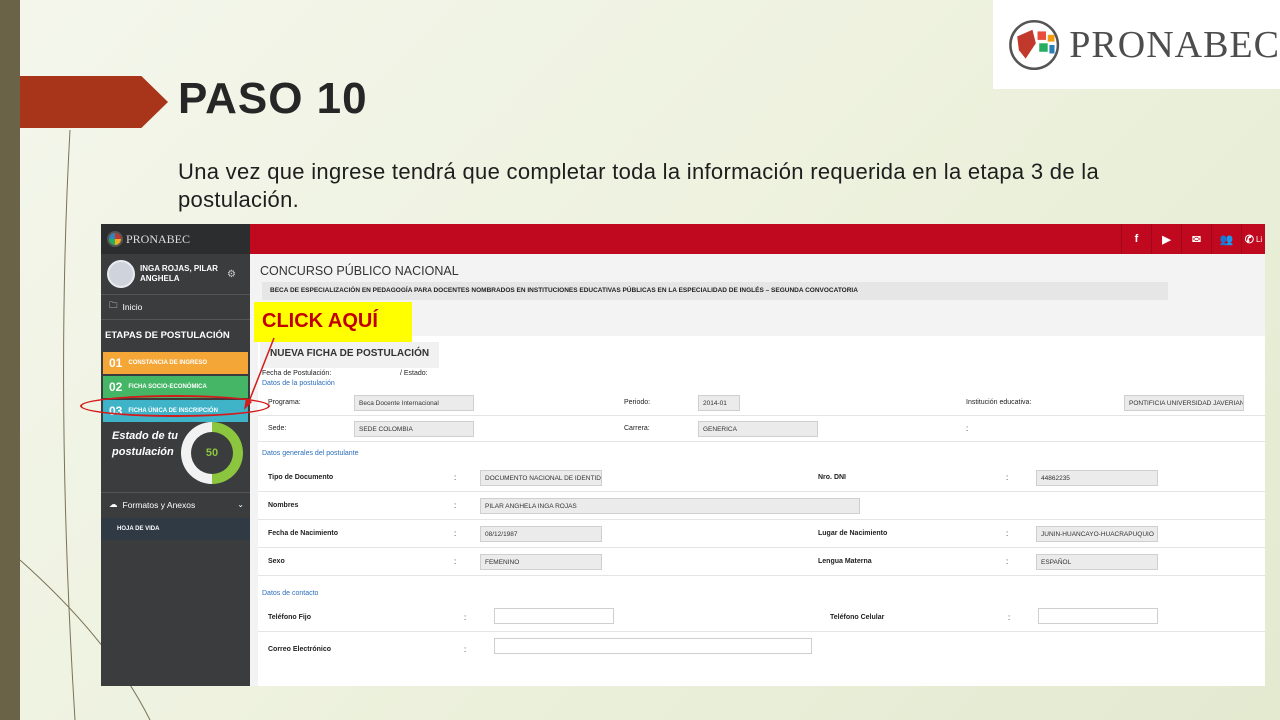 The image size is (1280, 720). What do you see at coordinates (832, 477) in the screenshot?
I see `dni-label: Nro. DNI` at bounding box center [832, 477].